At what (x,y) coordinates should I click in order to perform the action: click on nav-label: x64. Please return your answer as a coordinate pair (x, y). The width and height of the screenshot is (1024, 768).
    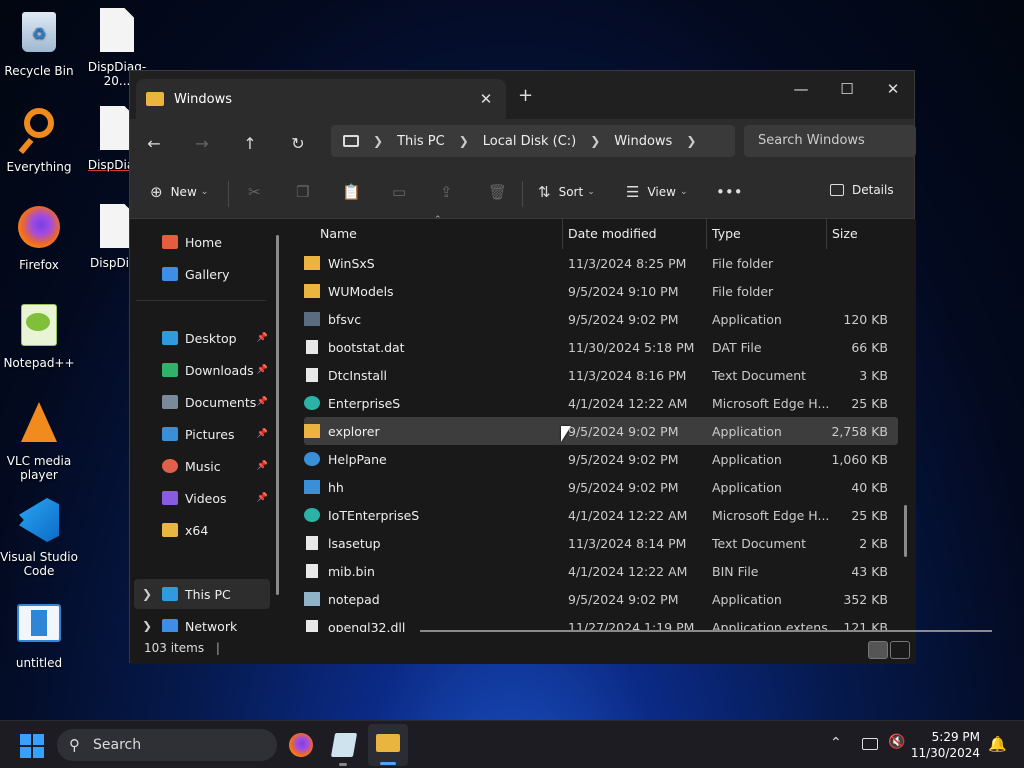
    Looking at the image, I should click on (197, 530).